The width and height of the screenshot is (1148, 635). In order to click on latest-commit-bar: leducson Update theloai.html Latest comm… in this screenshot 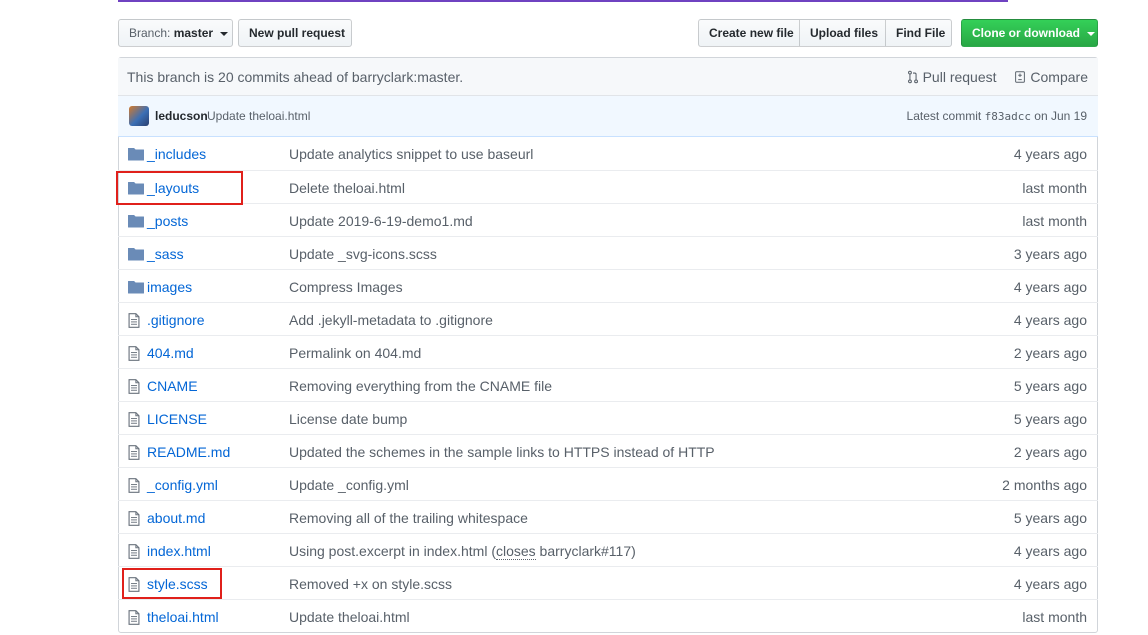, I will do `click(608, 116)`.